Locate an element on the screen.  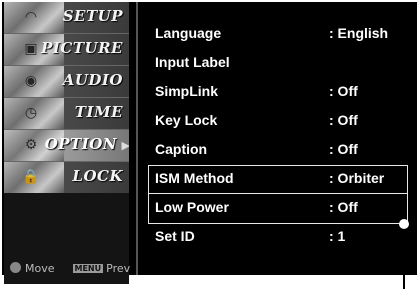
menu-item-setup: ◠ SETUP is located at coordinates (66, 17).